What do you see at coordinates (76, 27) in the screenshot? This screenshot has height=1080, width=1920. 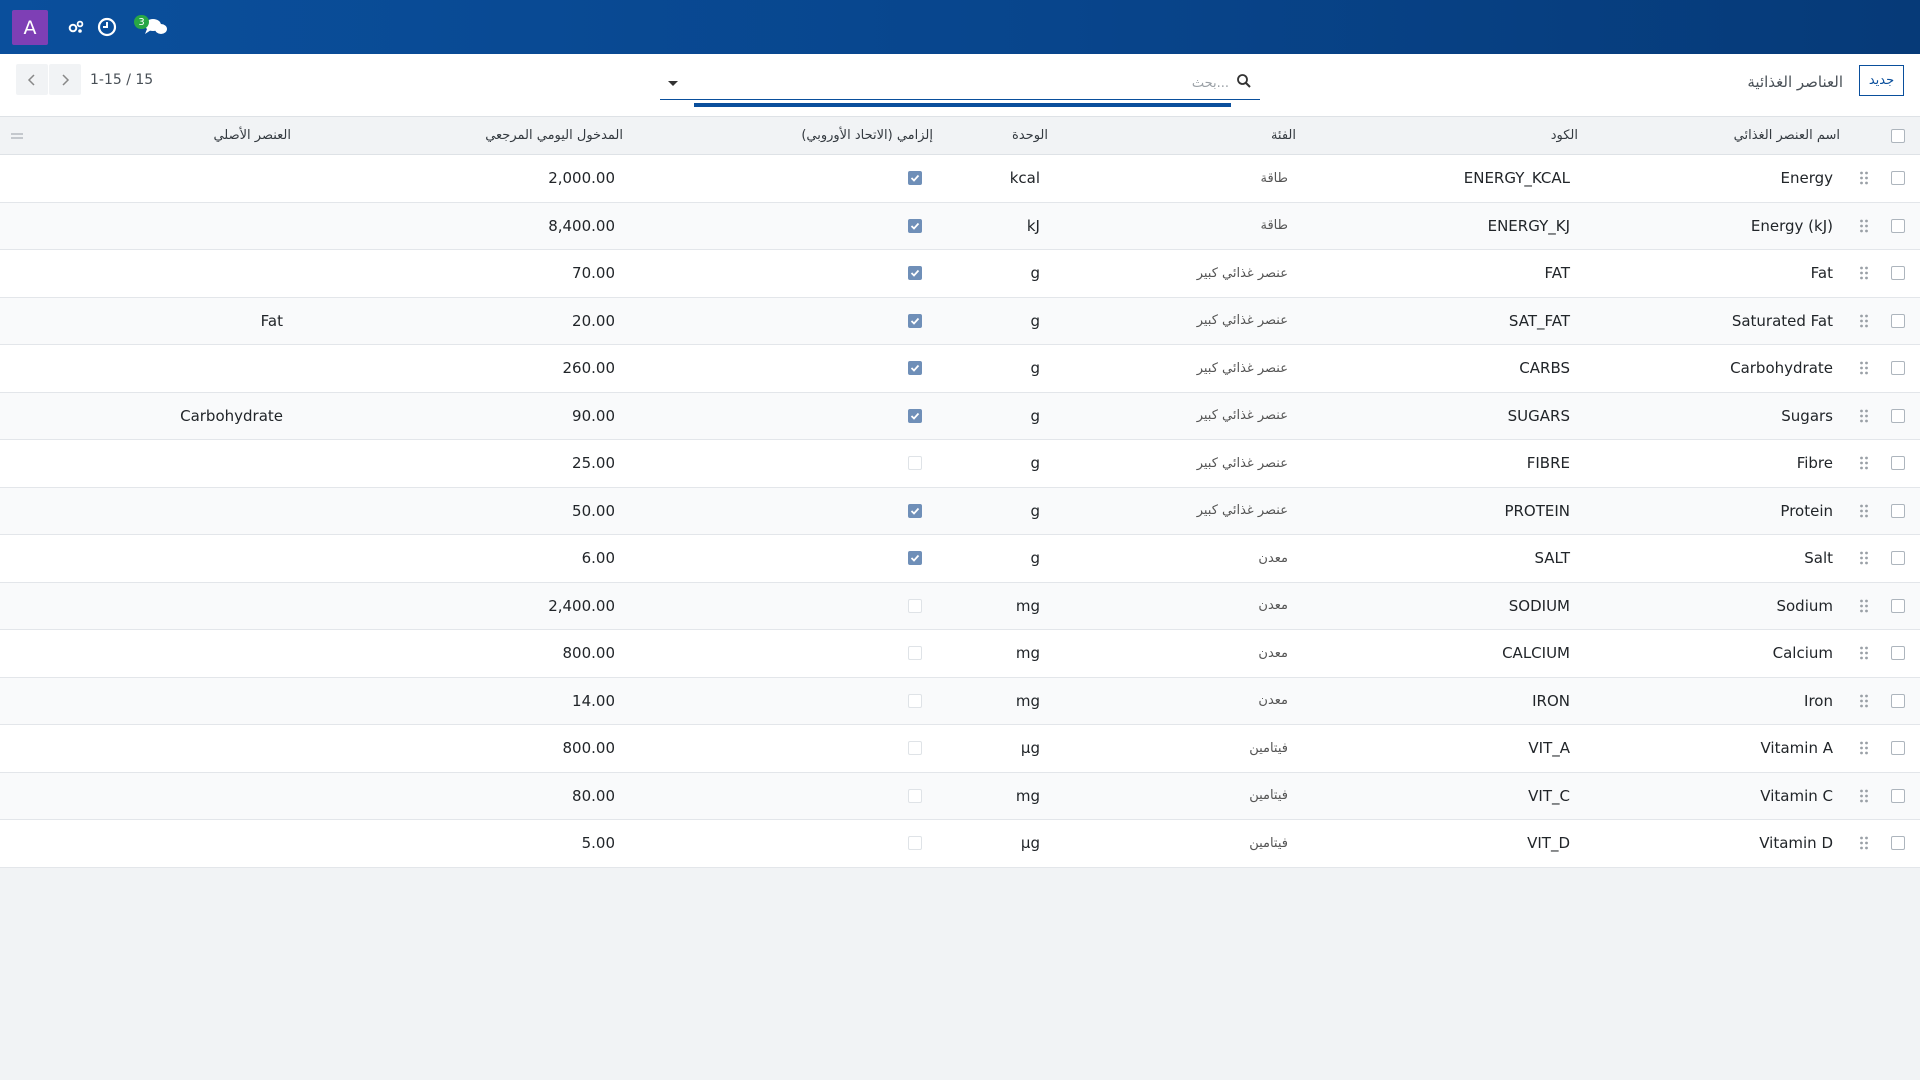 I see `activity-icon` at bounding box center [76, 27].